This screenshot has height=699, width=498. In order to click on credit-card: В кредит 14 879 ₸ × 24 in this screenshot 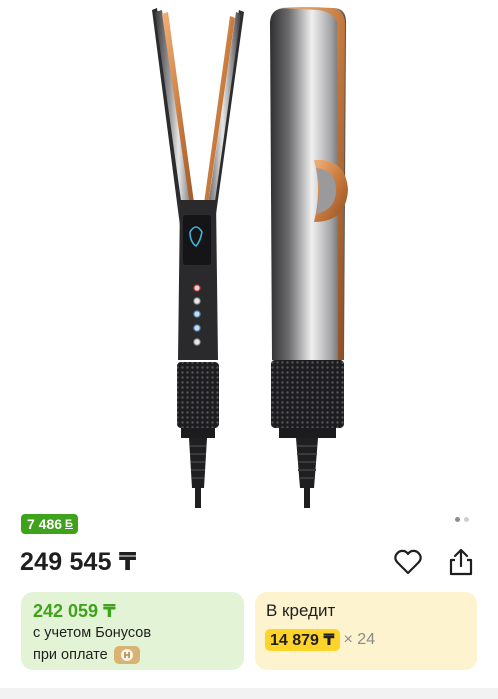, I will do `click(366, 631)`.